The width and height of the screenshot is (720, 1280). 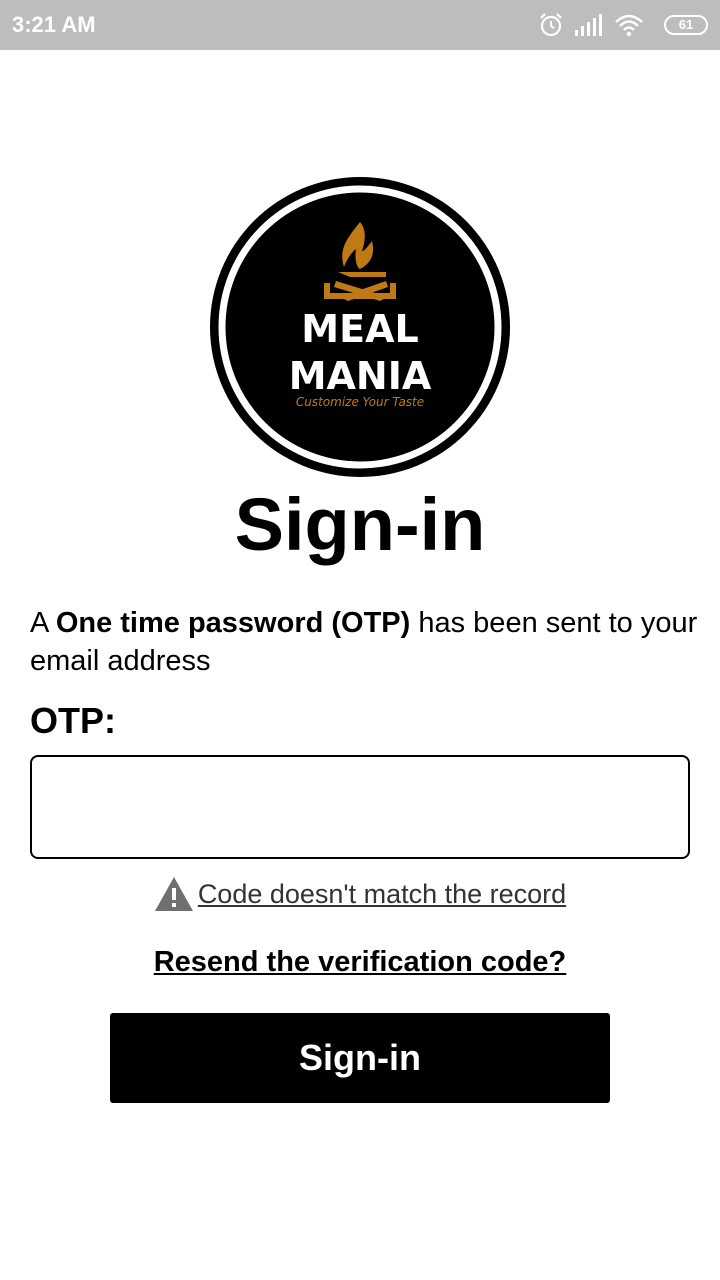 What do you see at coordinates (360, 402) in the screenshot?
I see `logo-tagline: Customize Your Taste` at bounding box center [360, 402].